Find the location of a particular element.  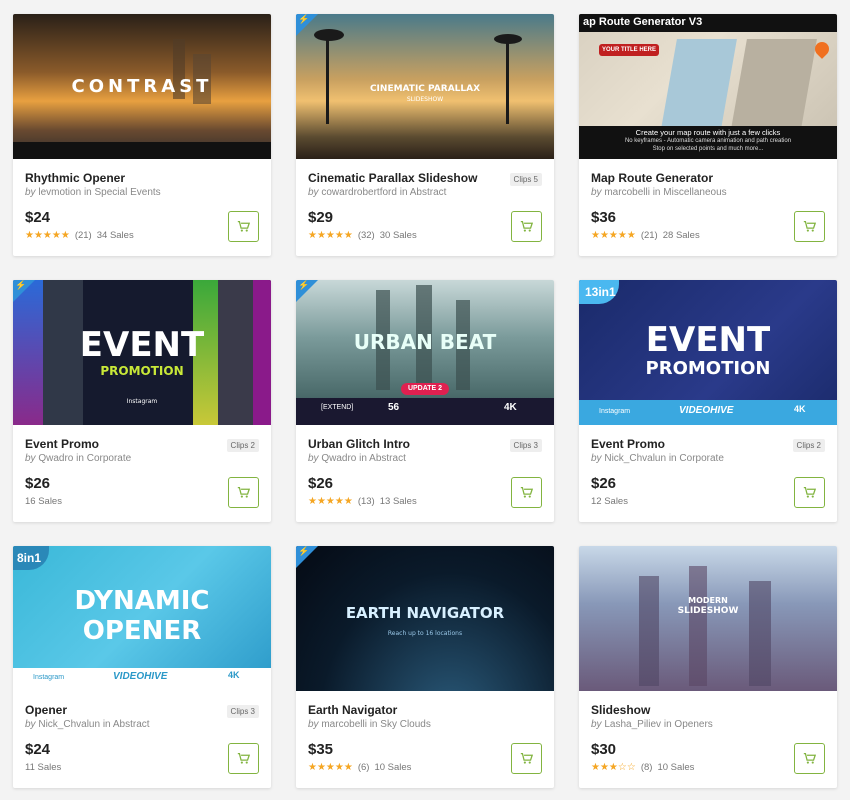

product-thumbnail: CINEMATIC PARALLAX SLIDESHOW ⚡ is located at coordinates (425, 86).